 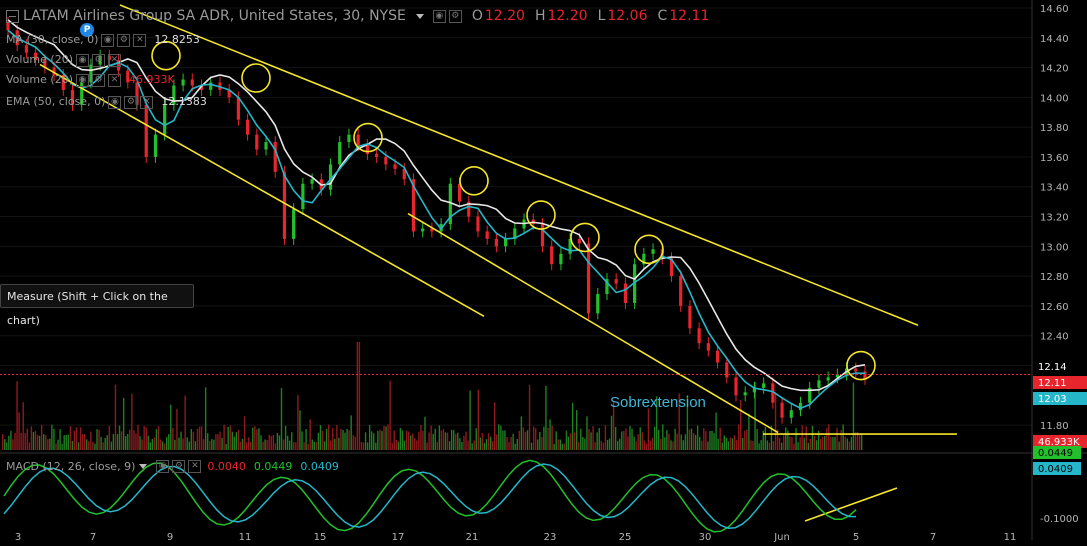 I want to click on price-label-text: 12.14, so click(x=1052, y=367).